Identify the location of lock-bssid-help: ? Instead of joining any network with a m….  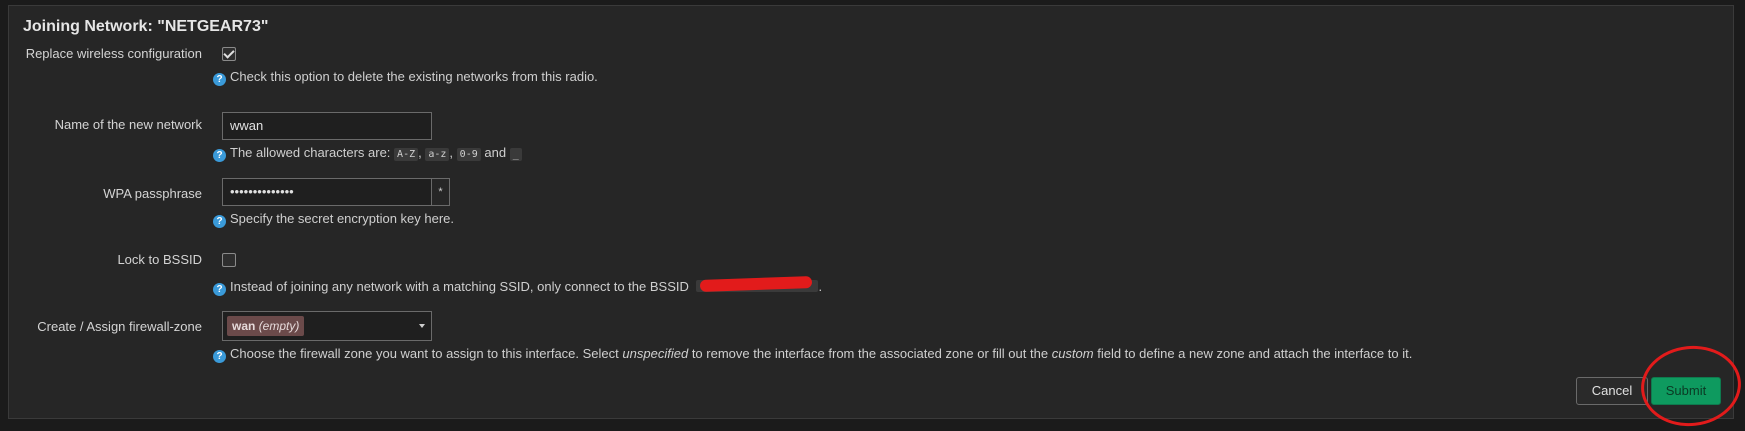
(518, 286).